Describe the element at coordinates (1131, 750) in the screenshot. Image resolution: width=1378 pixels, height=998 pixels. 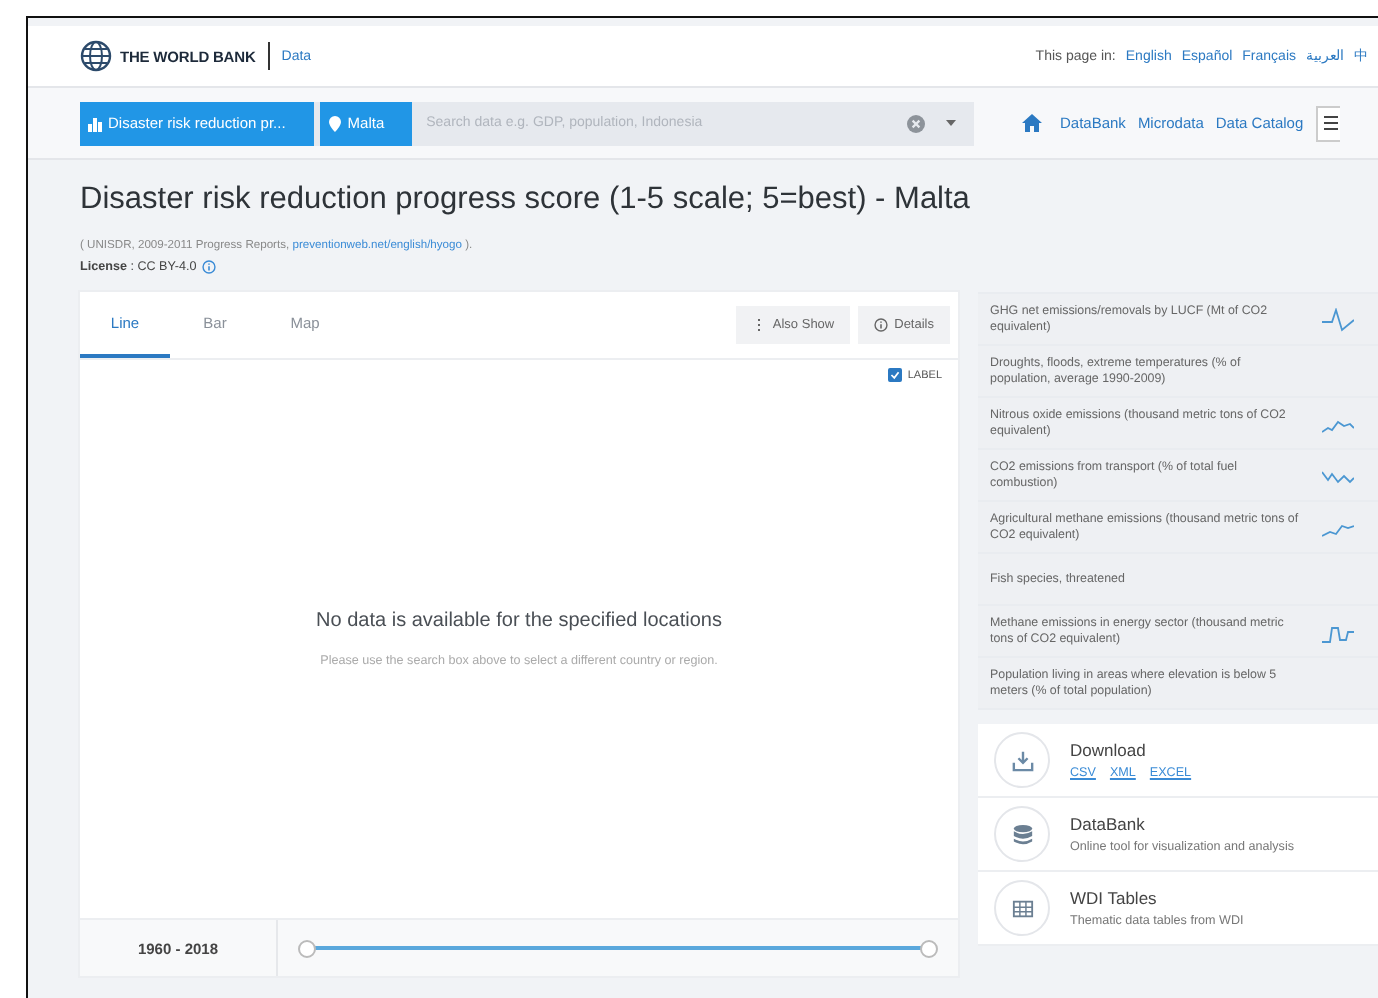
I see `tool-title: Download` at that location.